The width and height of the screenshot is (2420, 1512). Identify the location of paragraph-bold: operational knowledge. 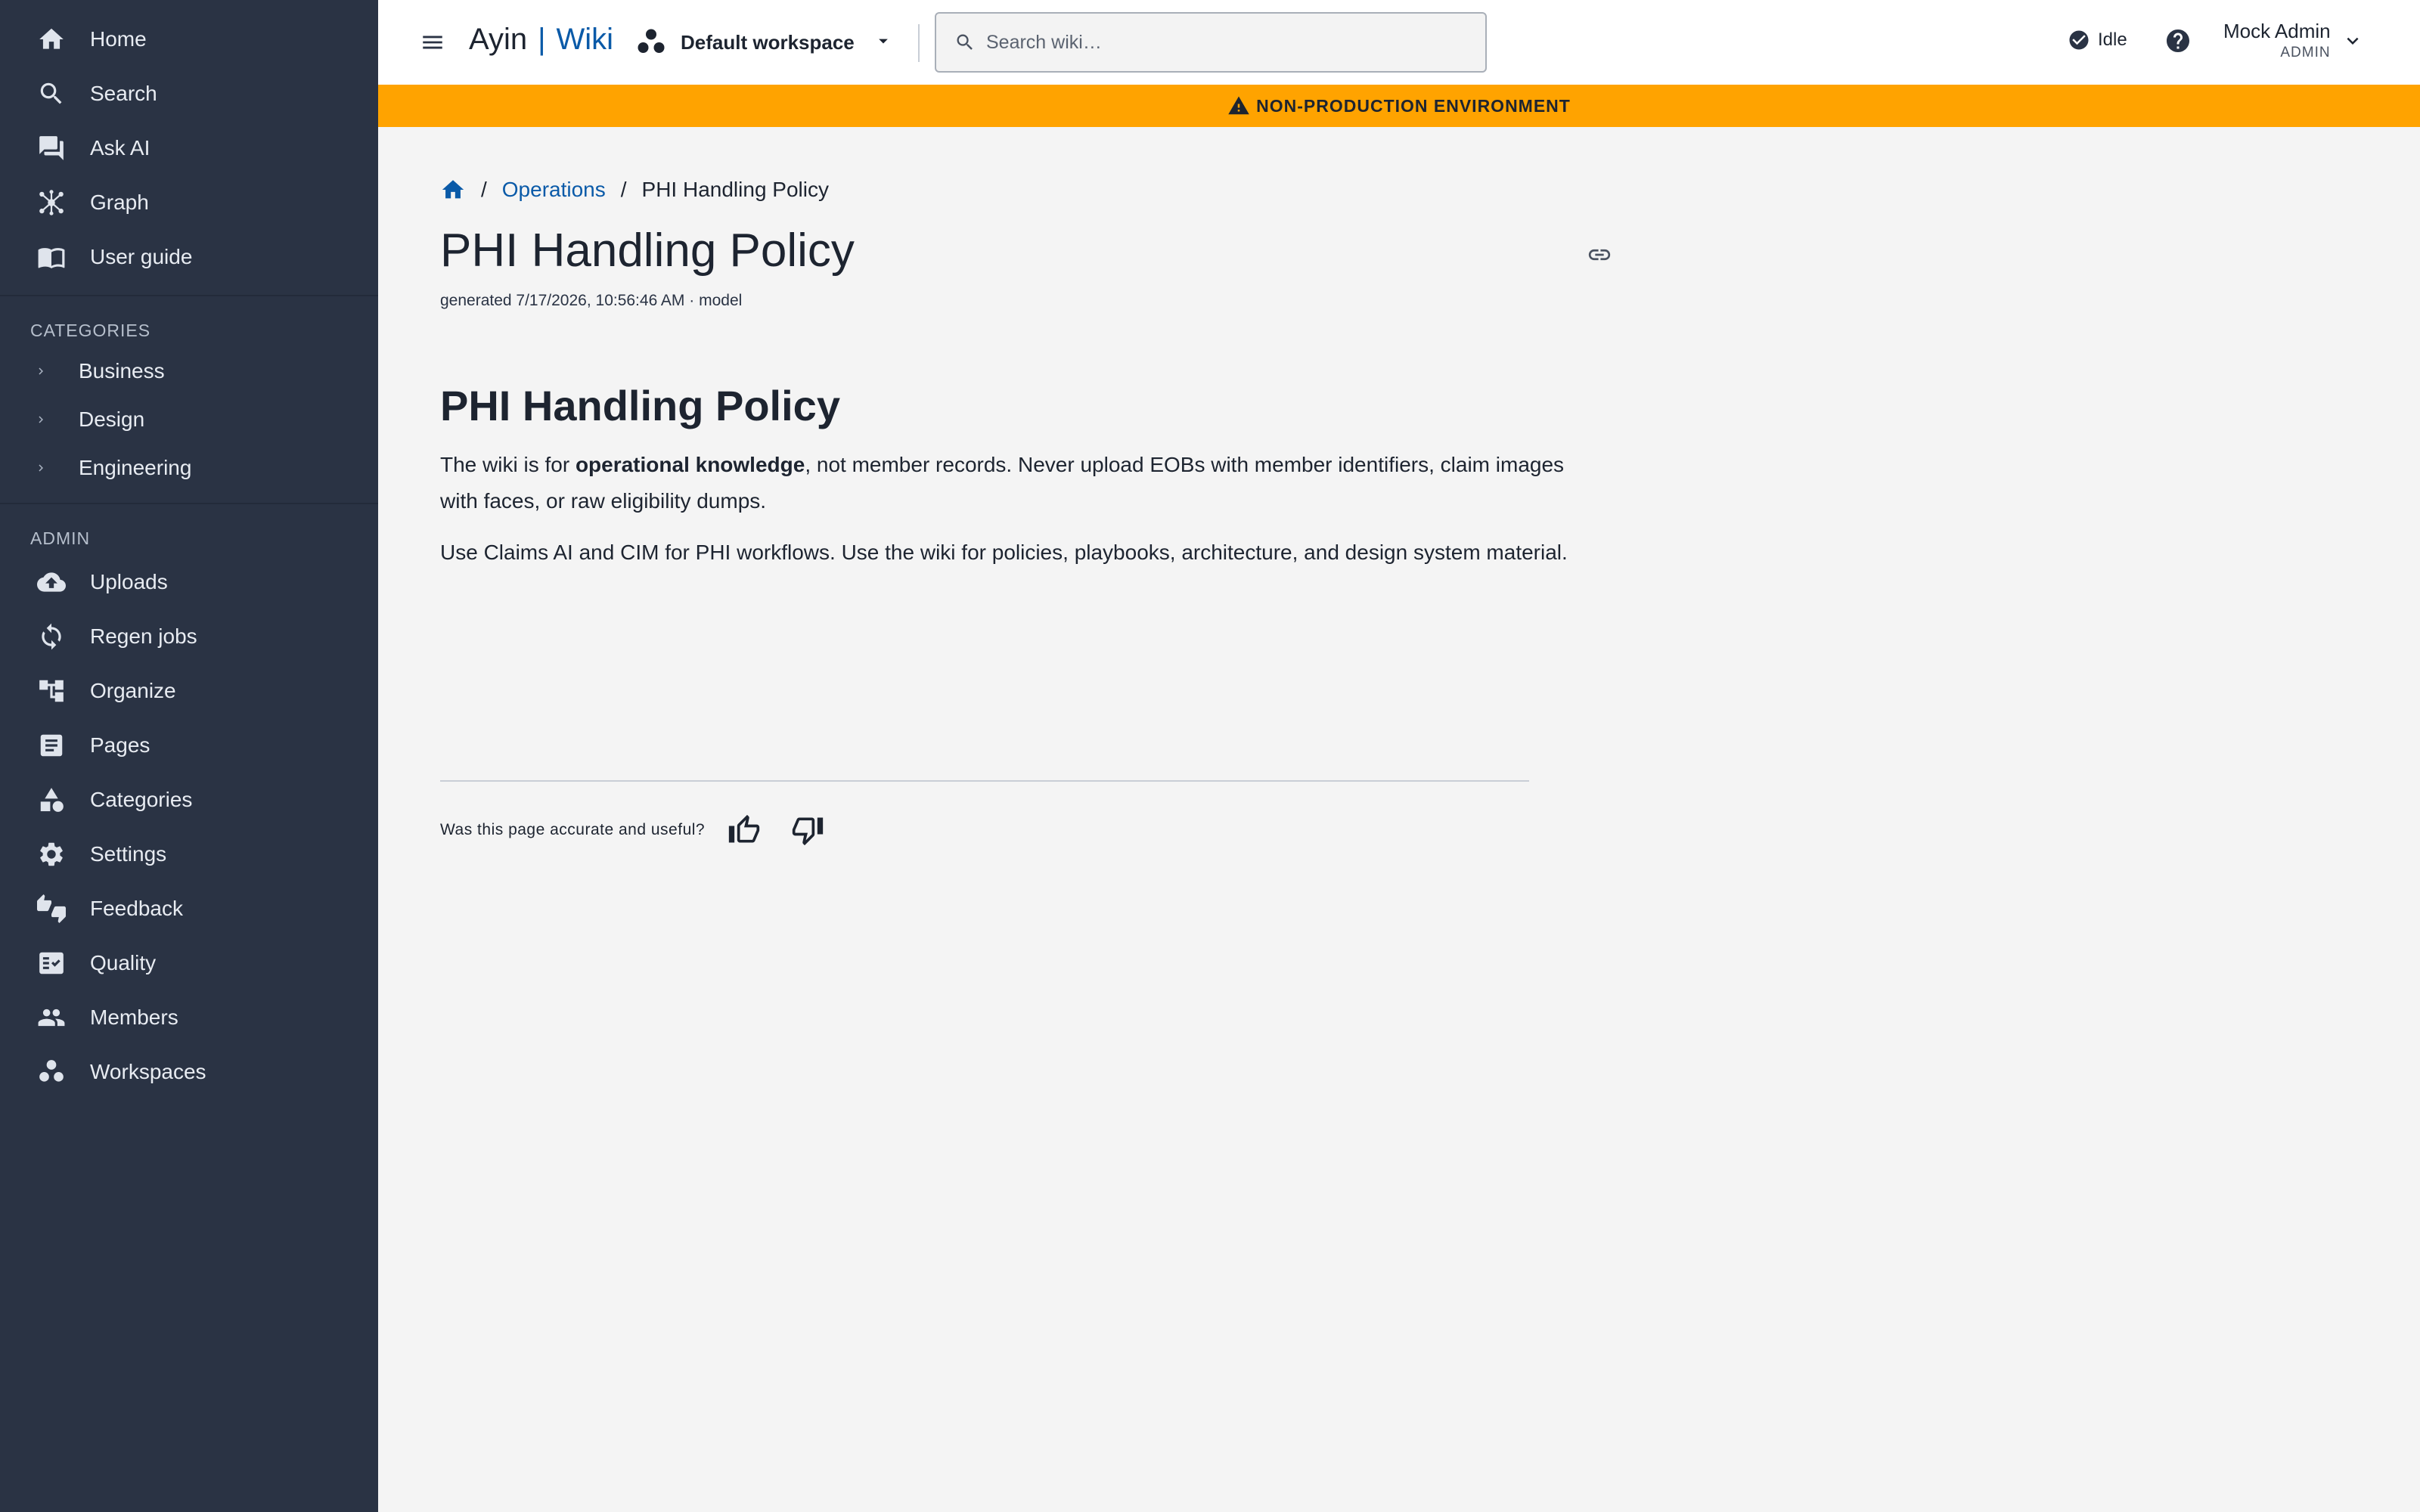
(690, 465).